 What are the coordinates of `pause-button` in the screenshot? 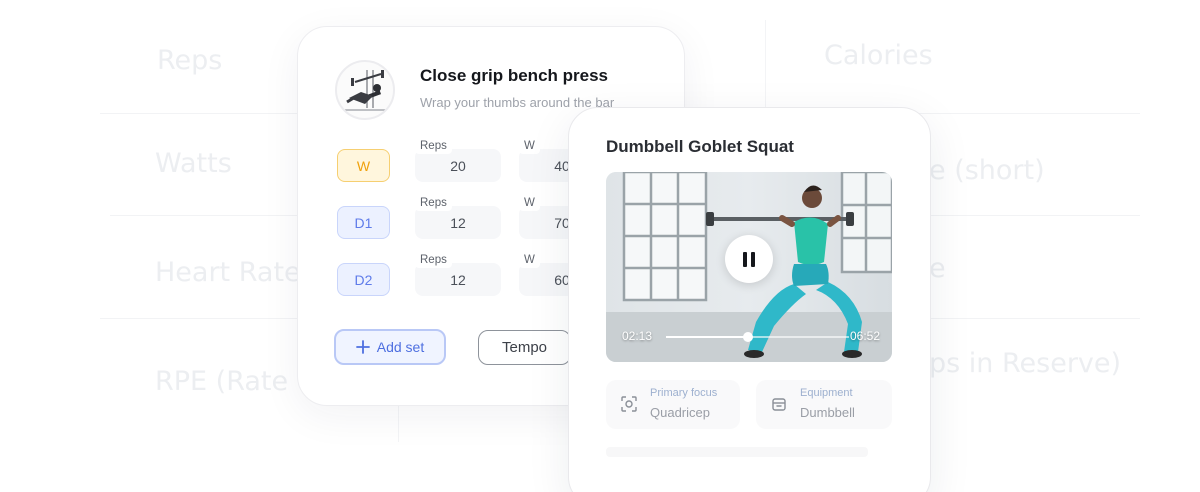 It's located at (749, 259).